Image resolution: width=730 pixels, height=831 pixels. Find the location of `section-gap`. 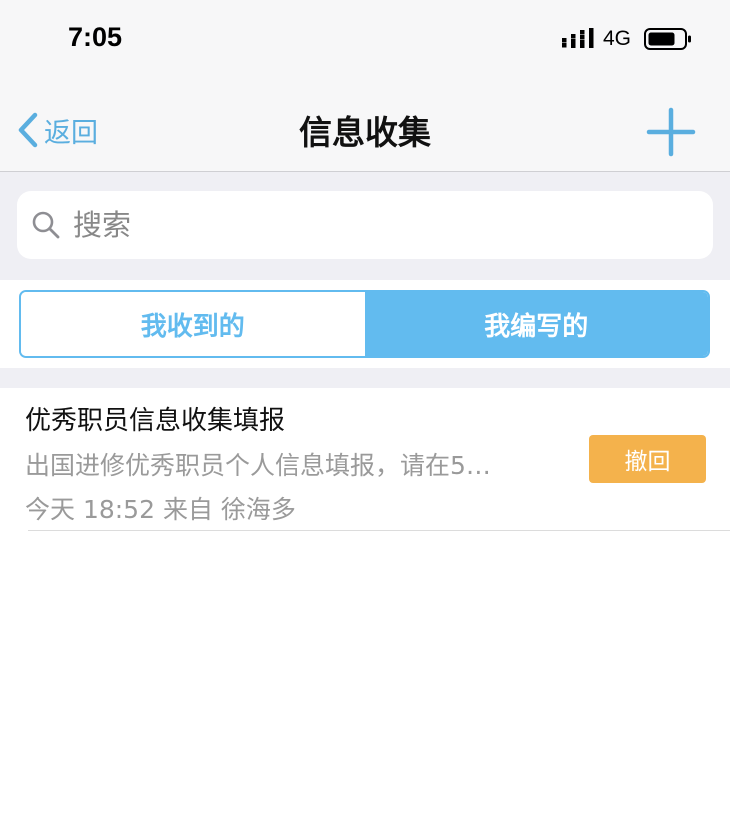

section-gap is located at coordinates (365, 378).